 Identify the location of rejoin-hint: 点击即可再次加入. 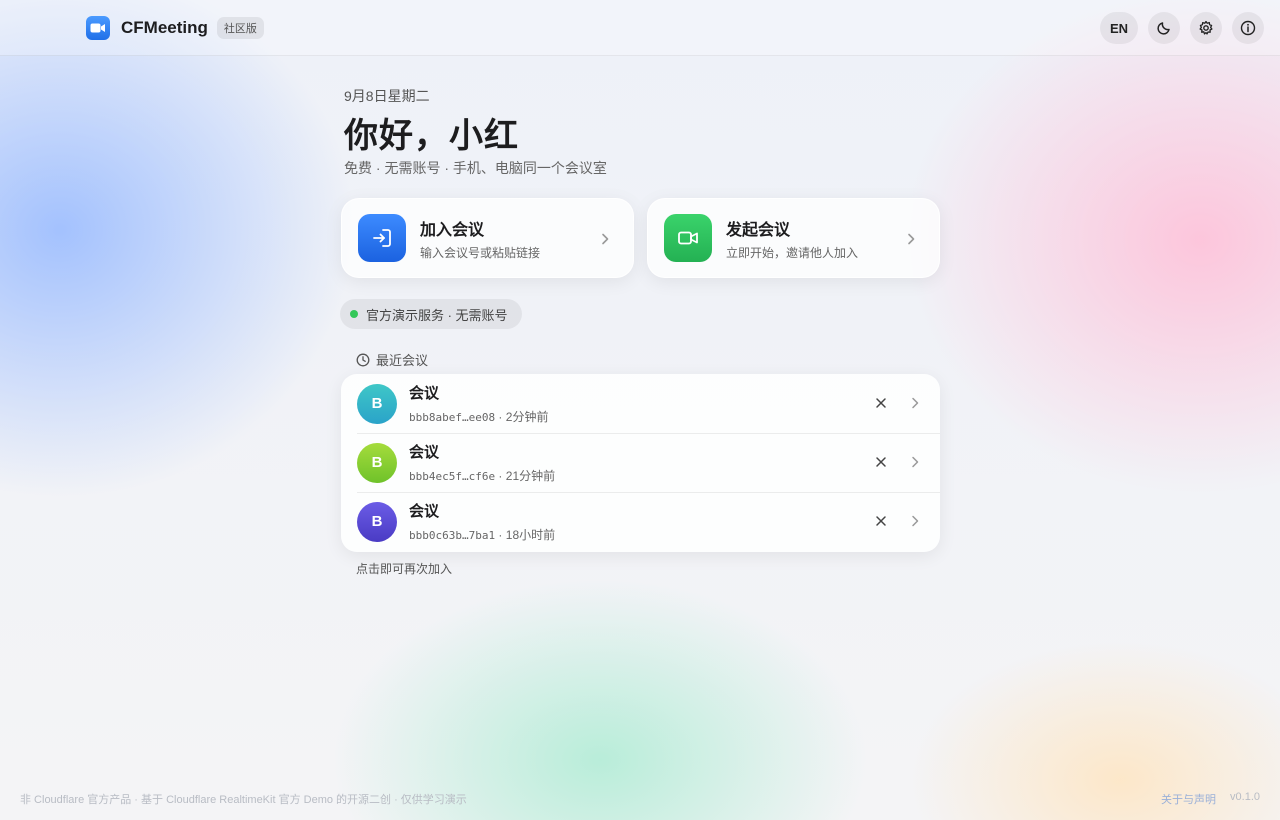
(404, 569).